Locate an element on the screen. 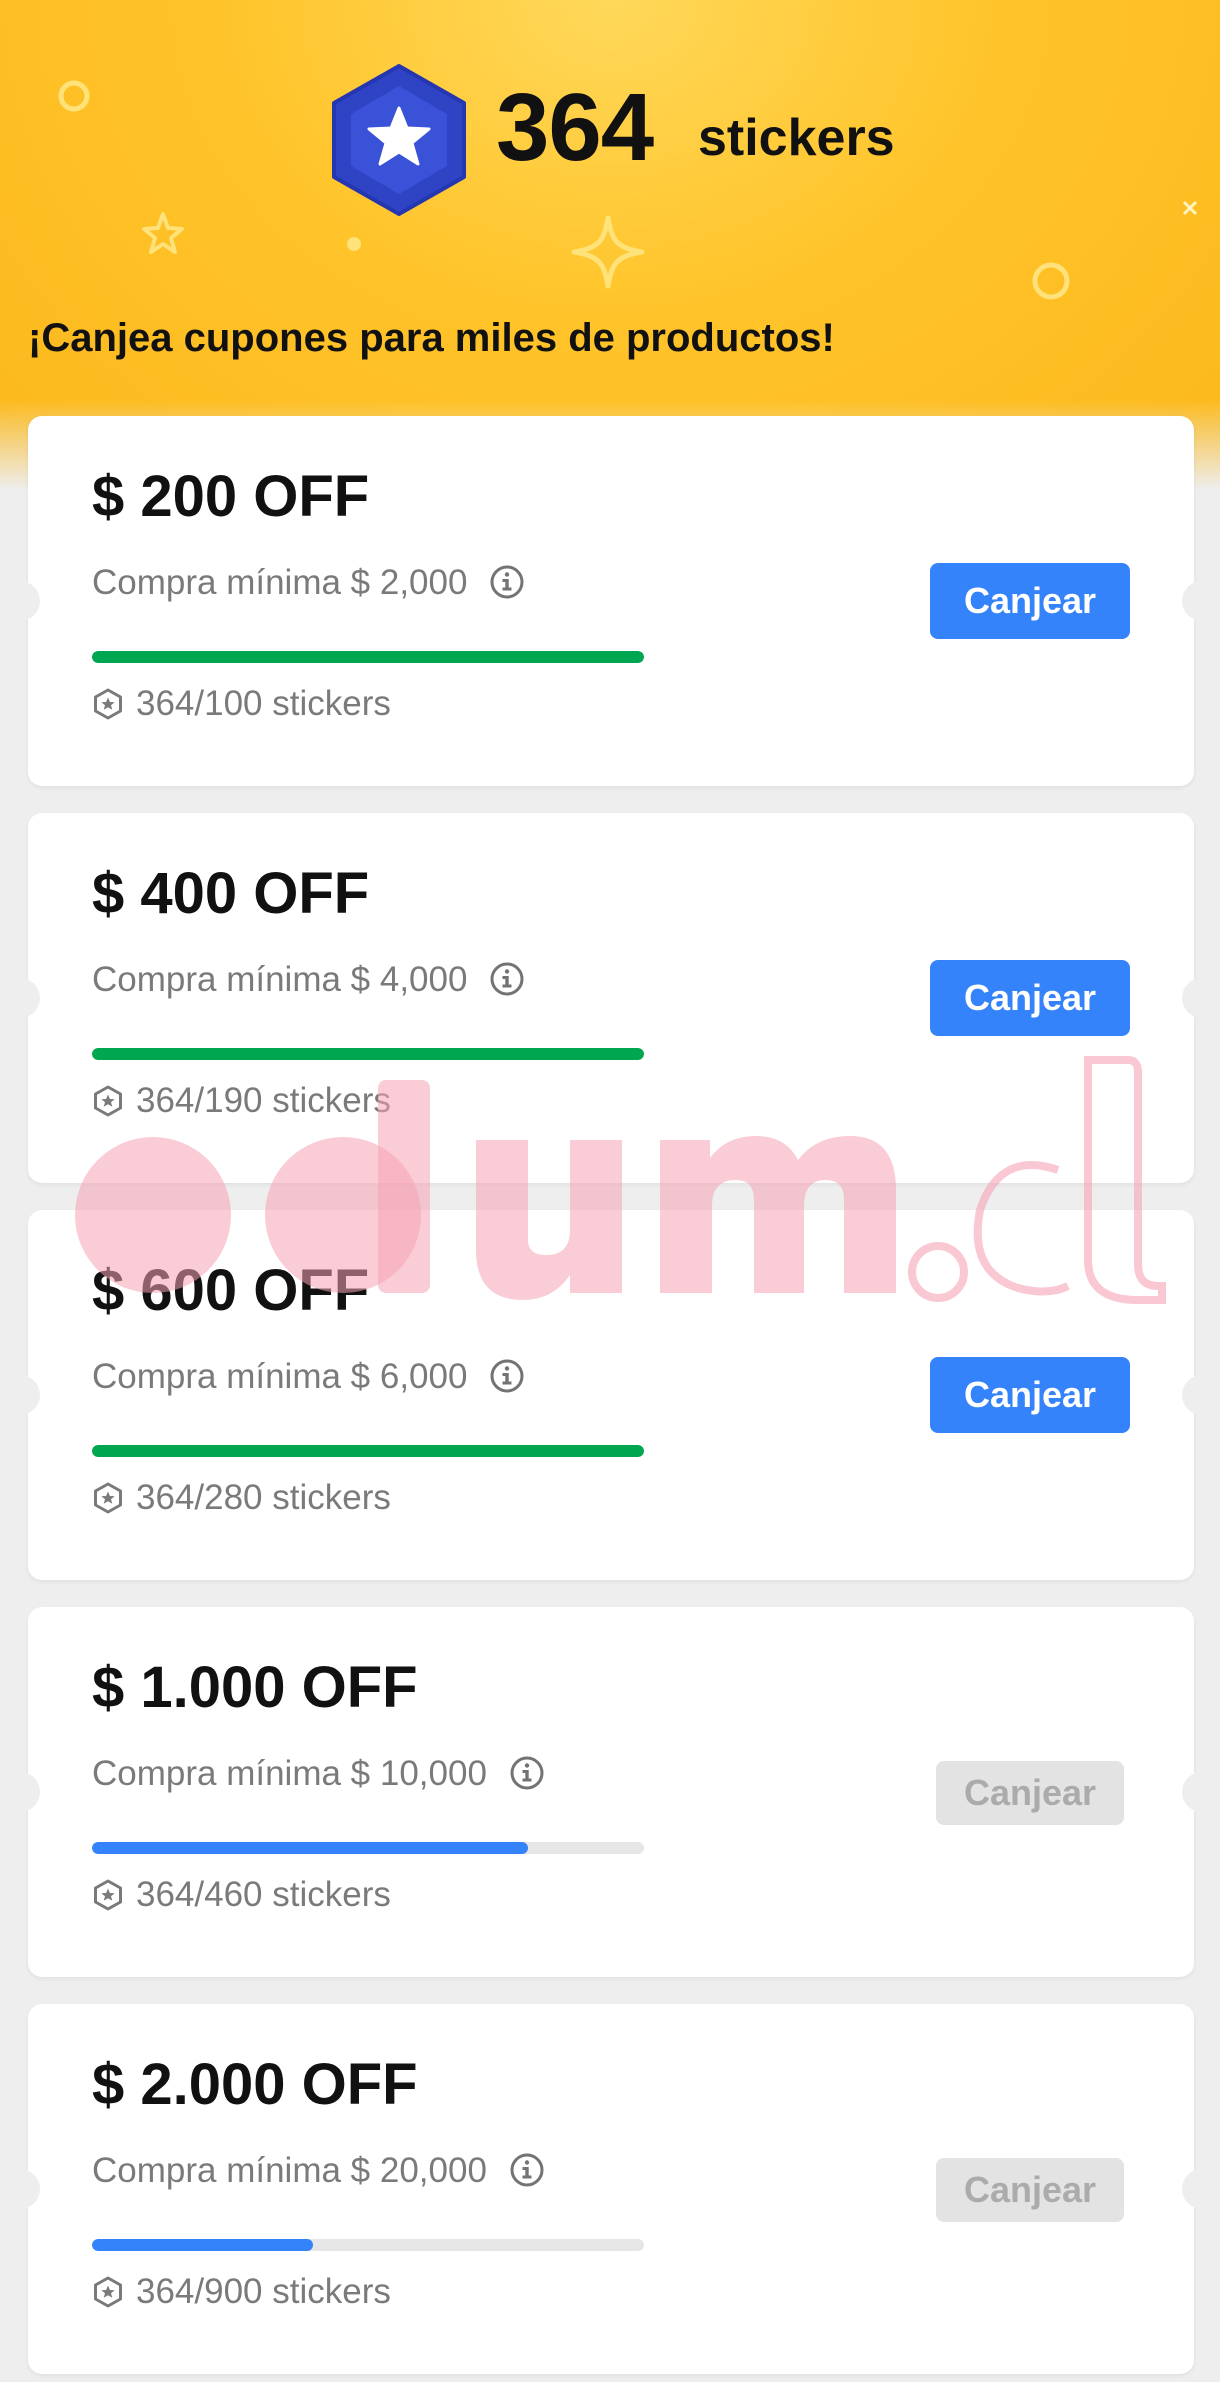  sticker-count: 364 is located at coordinates (575, 127).